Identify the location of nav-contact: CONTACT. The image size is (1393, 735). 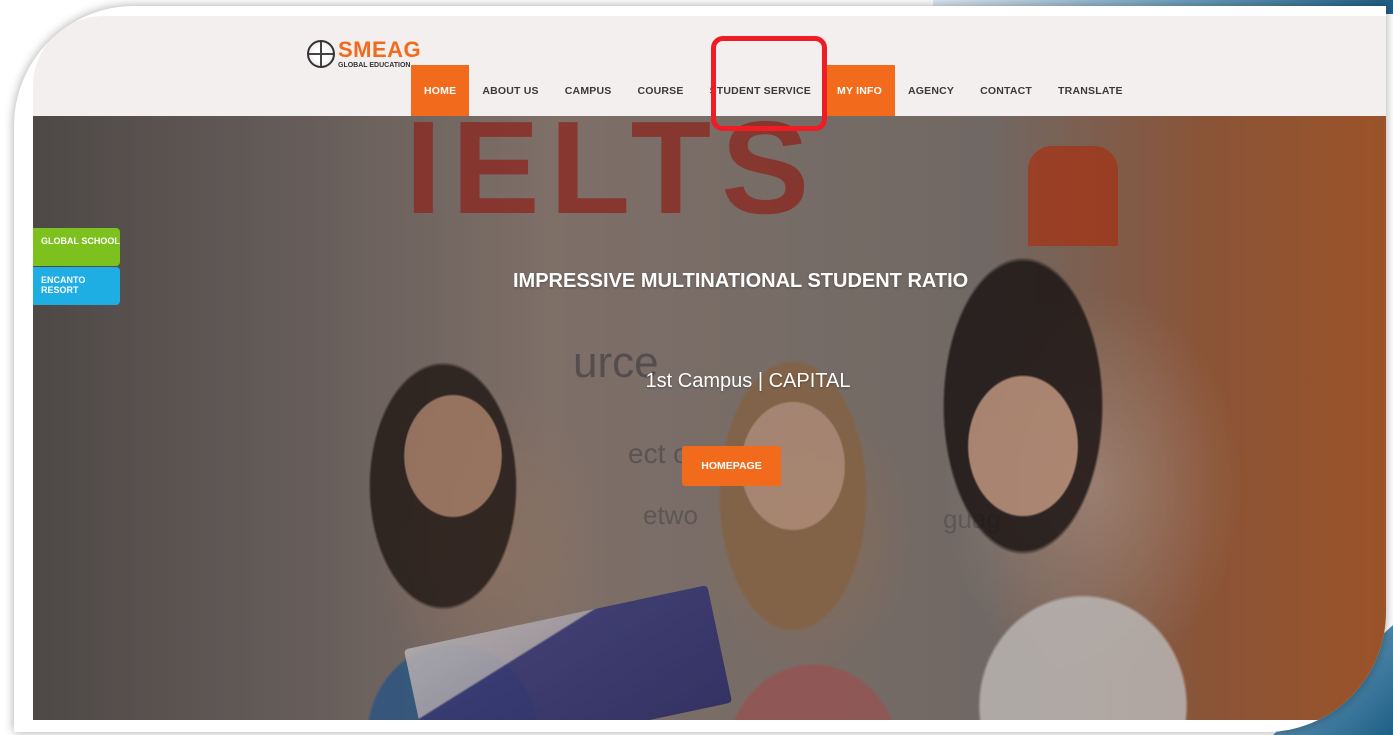
(1006, 91).